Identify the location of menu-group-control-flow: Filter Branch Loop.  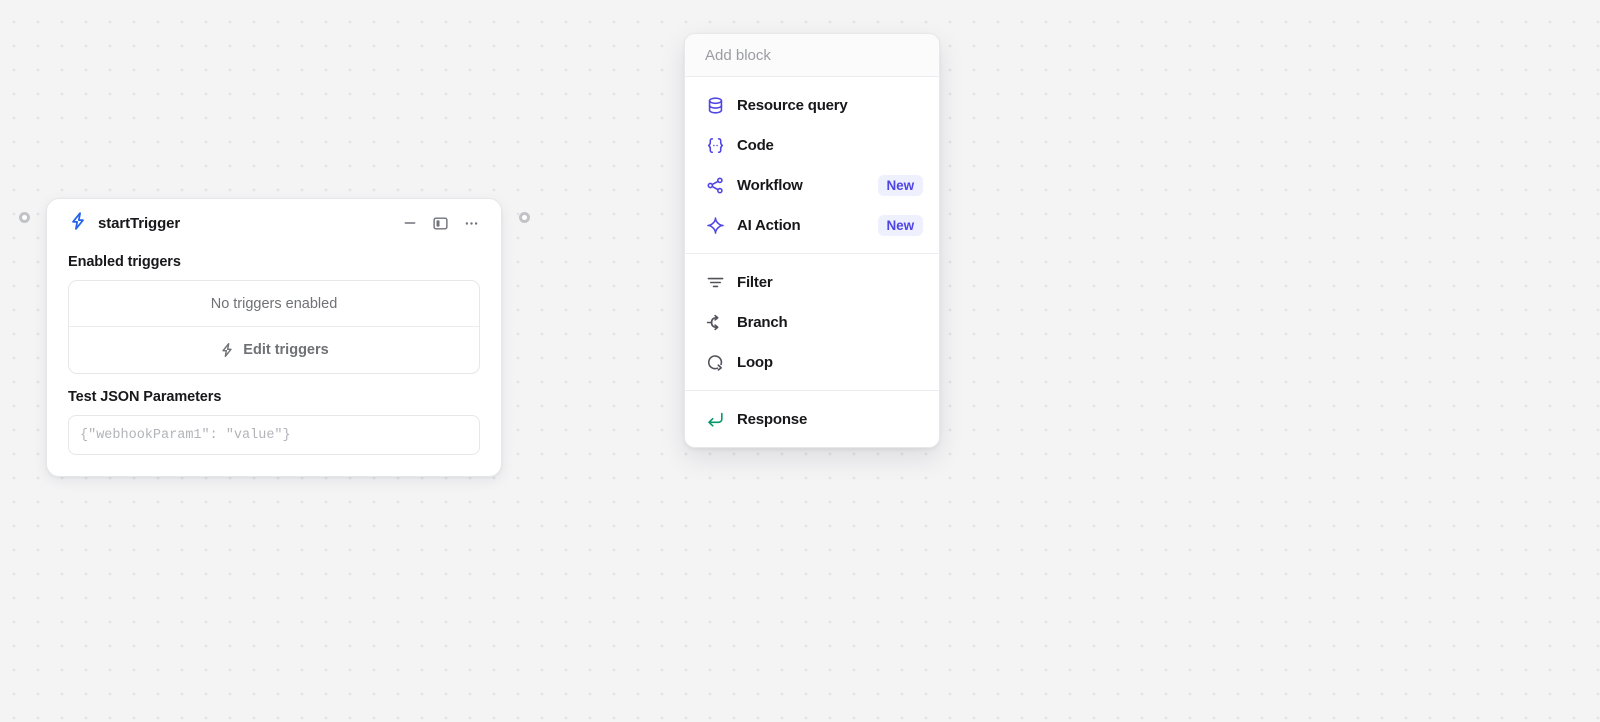
(812, 321).